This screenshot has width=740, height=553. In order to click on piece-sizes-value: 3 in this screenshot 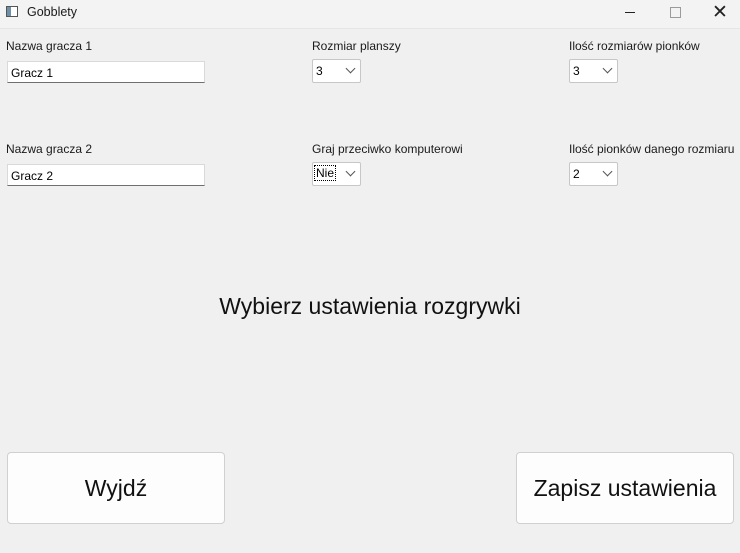, I will do `click(576, 71)`.